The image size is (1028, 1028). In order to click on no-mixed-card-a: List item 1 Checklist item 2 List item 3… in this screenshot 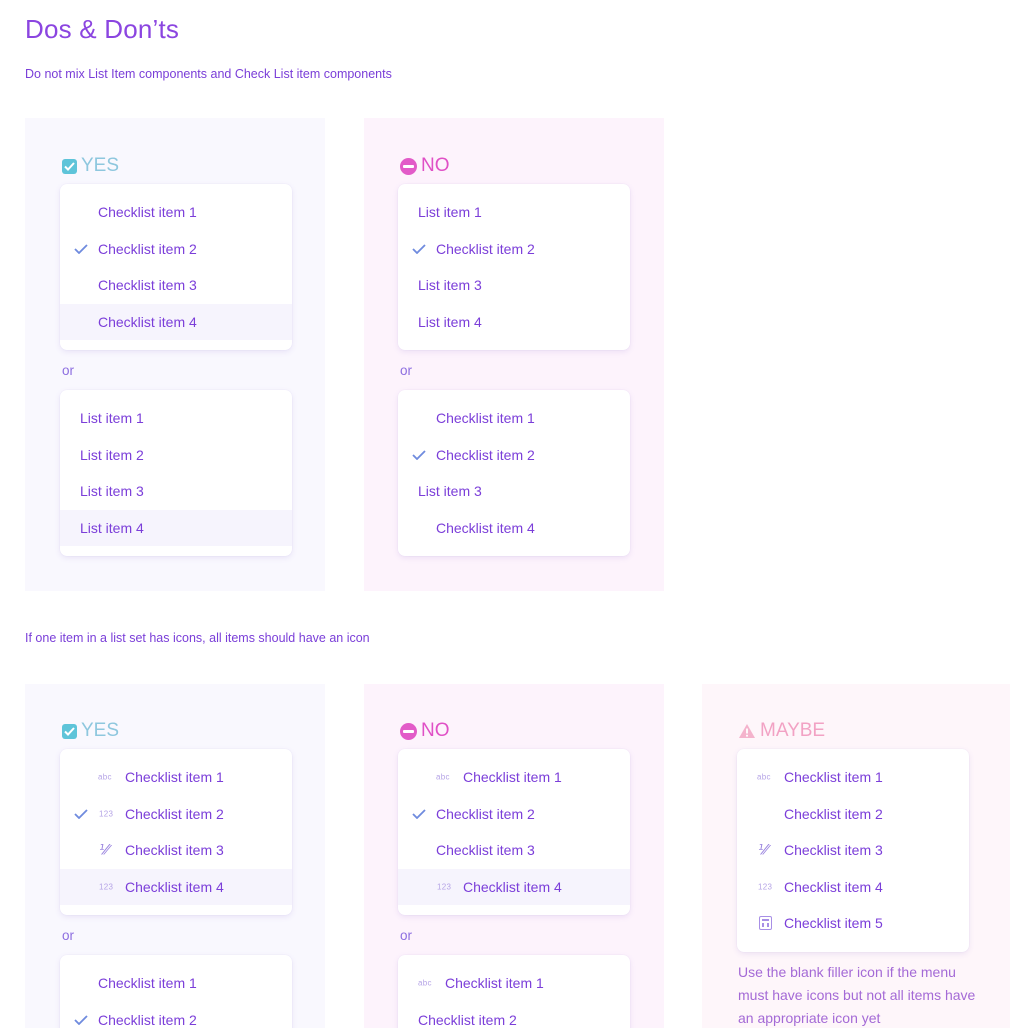, I will do `click(514, 267)`.